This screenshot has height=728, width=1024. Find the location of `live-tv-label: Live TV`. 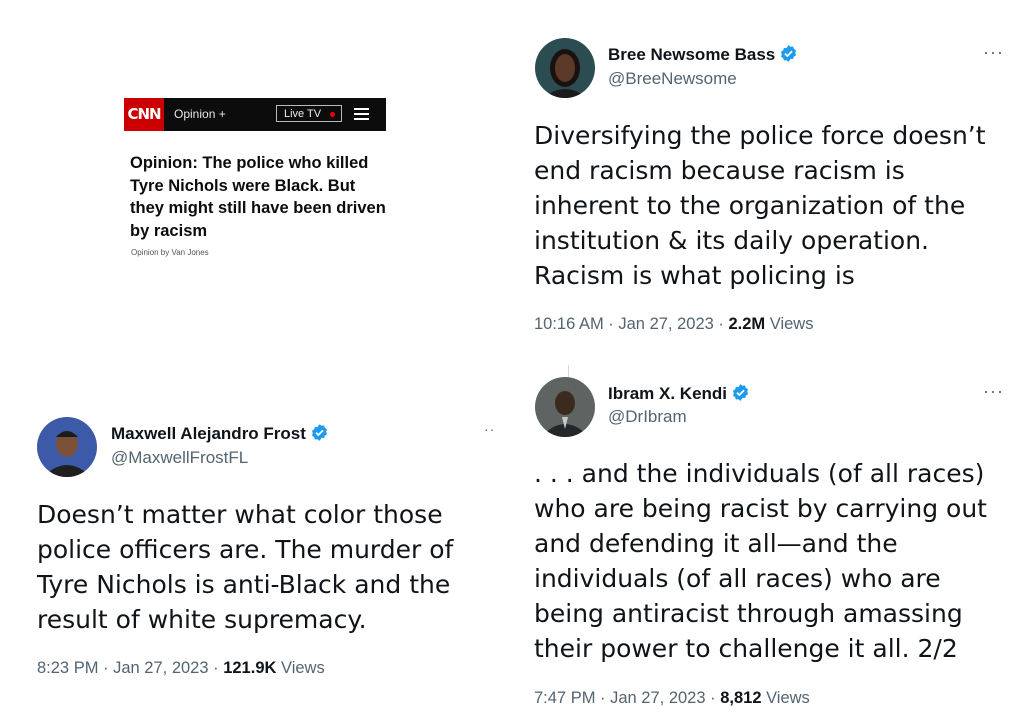

live-tv-label: Live TV is located at coordinates (303, 114).